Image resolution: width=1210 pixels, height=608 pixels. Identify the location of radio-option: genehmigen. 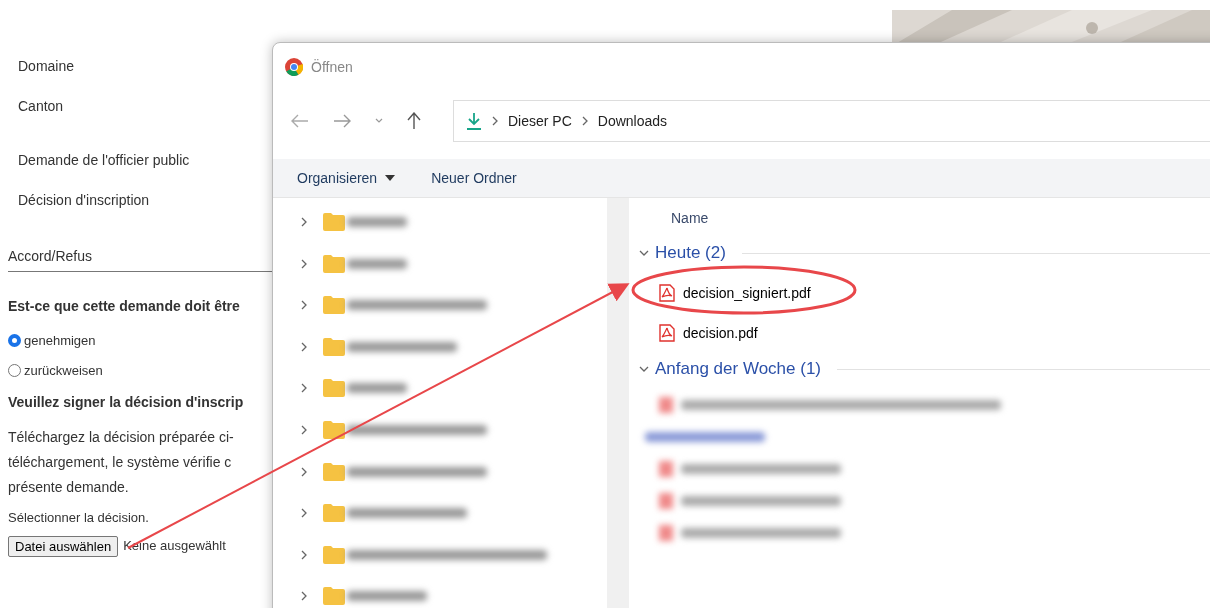
(140, 341).